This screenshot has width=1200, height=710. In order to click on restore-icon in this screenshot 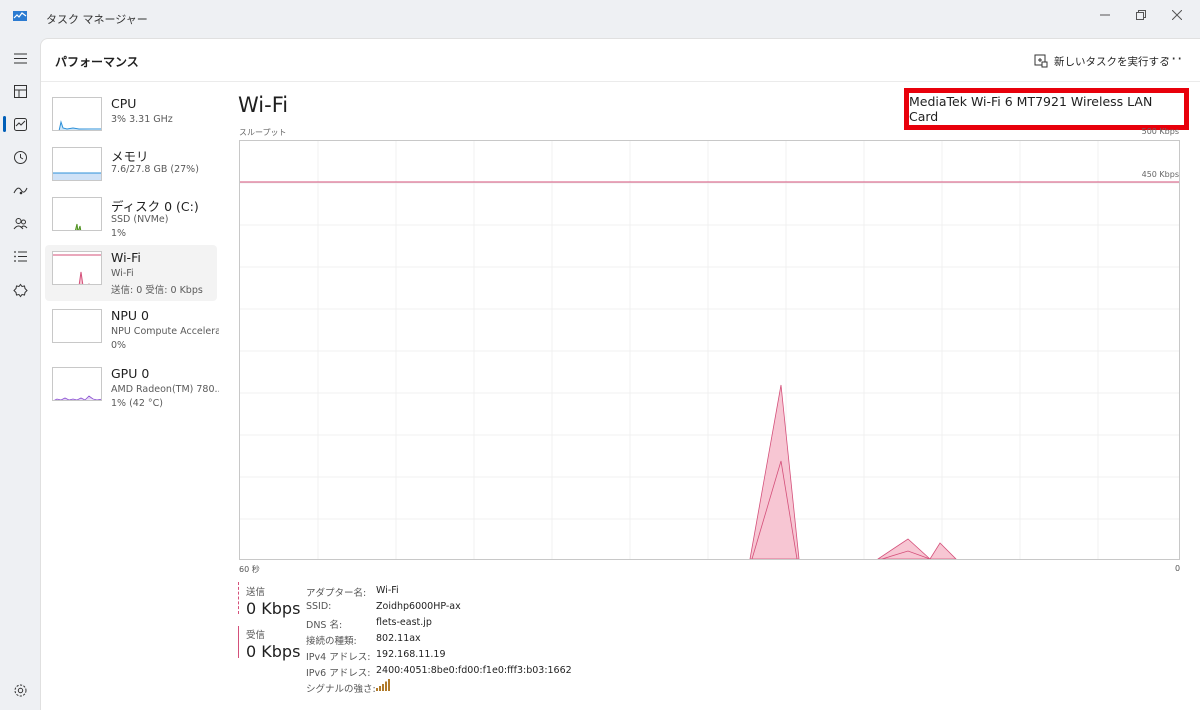, I will do `click(1141, 15)`.